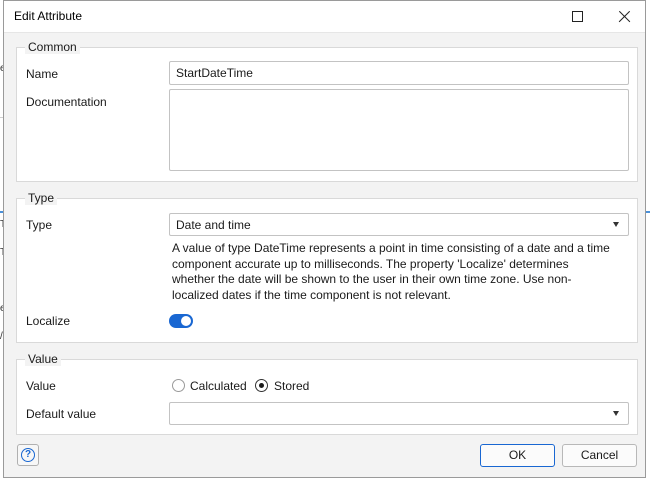  Describe the element at coordinates (517, 455) in the screenshot. I see `ok-button: OK` at that location.